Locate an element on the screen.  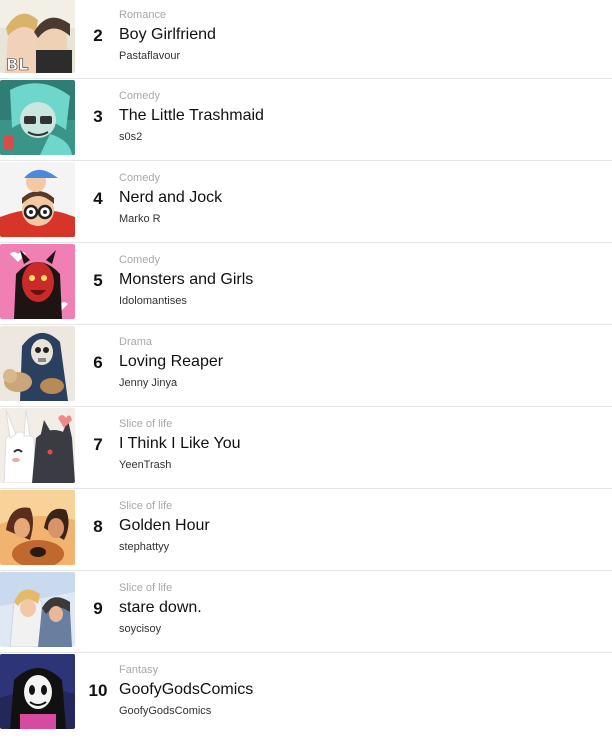
comic-title: Loving Reaper is located at coordinates (171, 362).